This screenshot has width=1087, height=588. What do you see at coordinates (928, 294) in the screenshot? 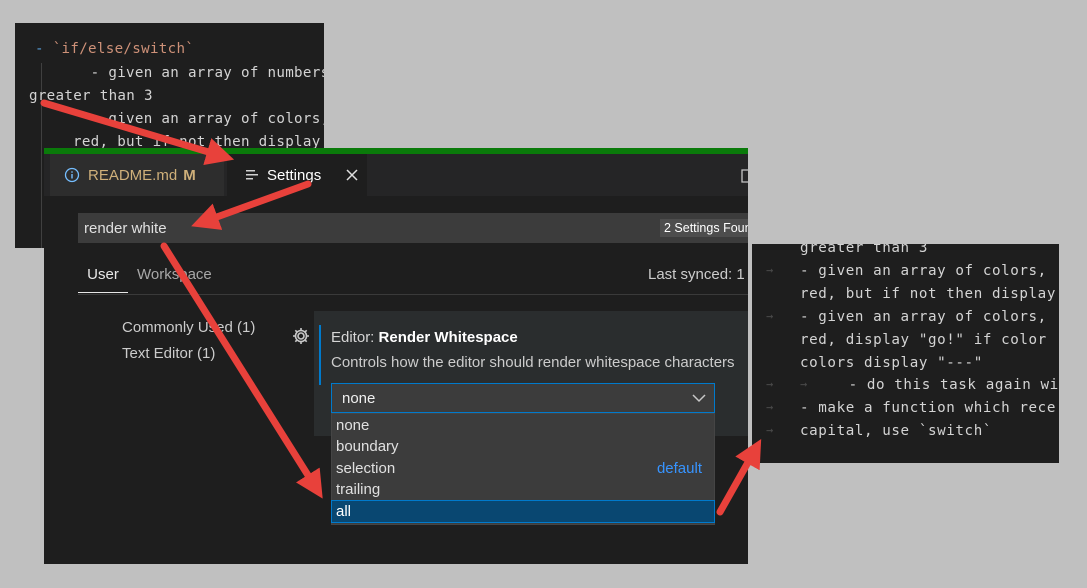
I see `code-line: red, but if not then display` at bounding box center [928, 294].